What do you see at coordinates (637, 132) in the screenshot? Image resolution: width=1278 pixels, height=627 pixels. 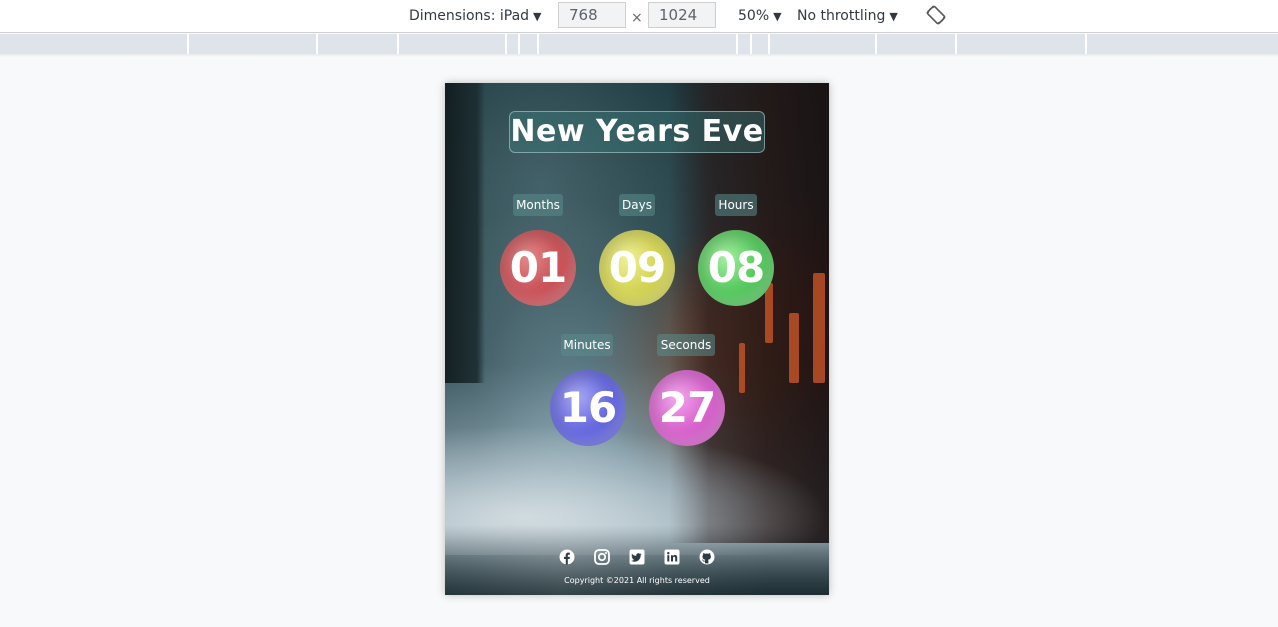 I see `page-title: New Years Eve` at bounding box center [637, 132].